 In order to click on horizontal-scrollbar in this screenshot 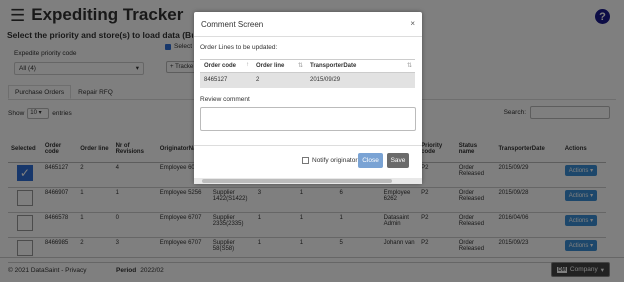, I will do `click(308, 181)`.